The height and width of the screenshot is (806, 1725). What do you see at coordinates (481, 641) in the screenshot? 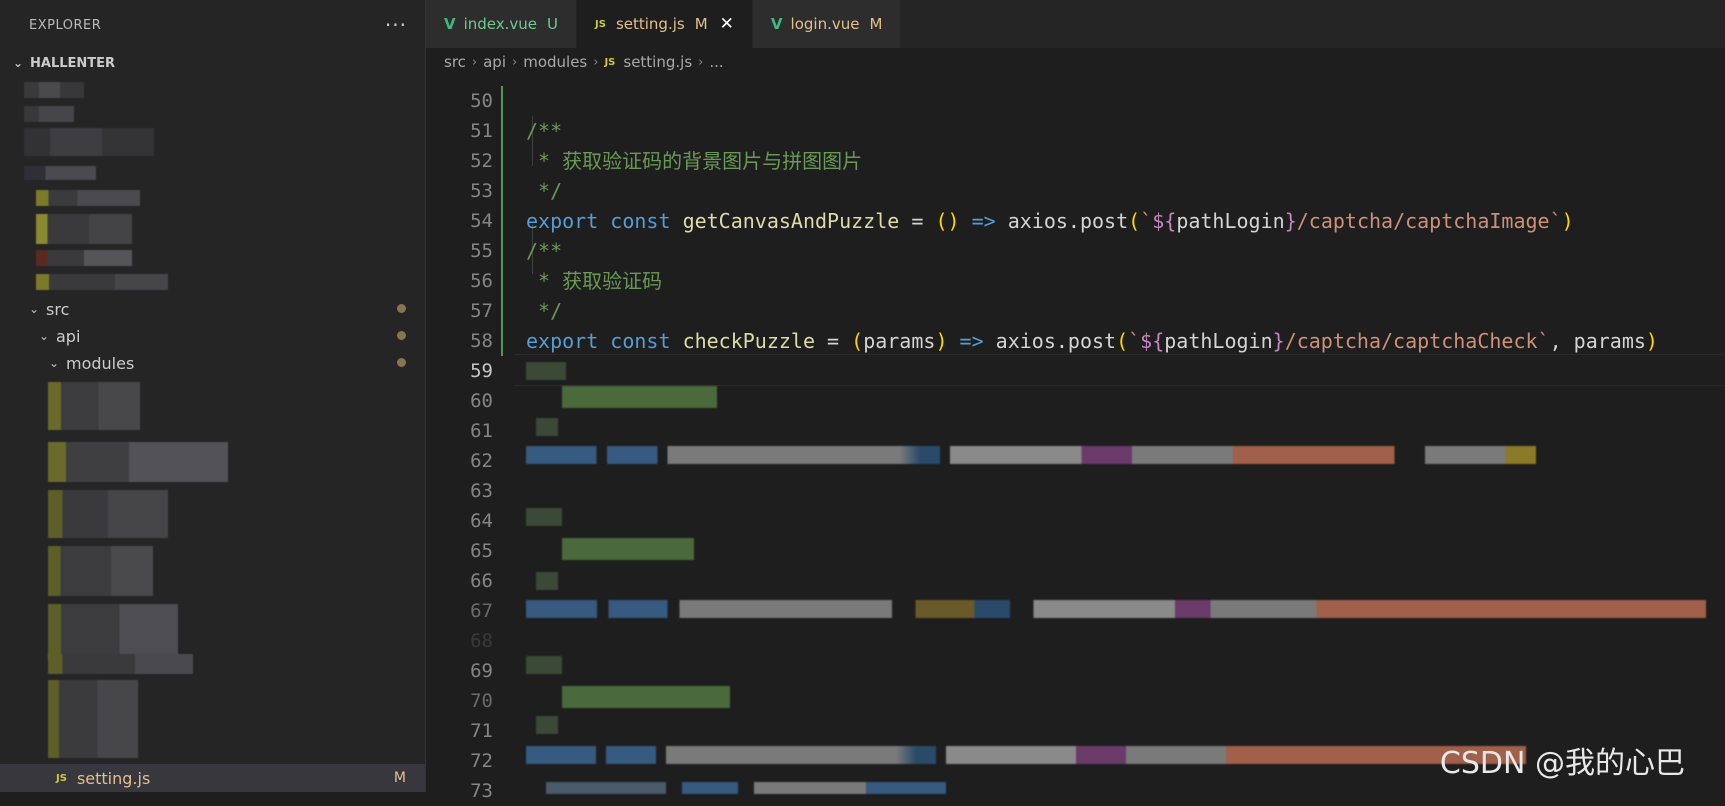
I see `line-number: 68` at bounding box center [481, 641].